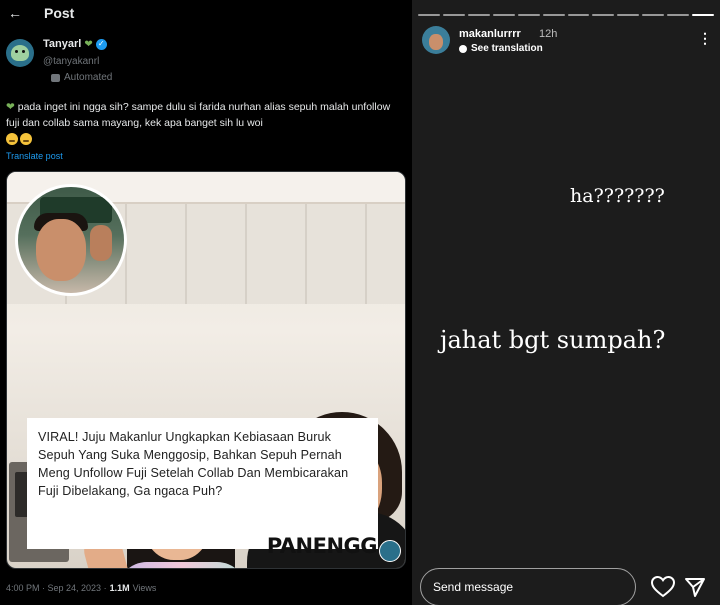 The width and height of the screenshot is (720, 605). I want to click on send-message-input, so click(528, 587).